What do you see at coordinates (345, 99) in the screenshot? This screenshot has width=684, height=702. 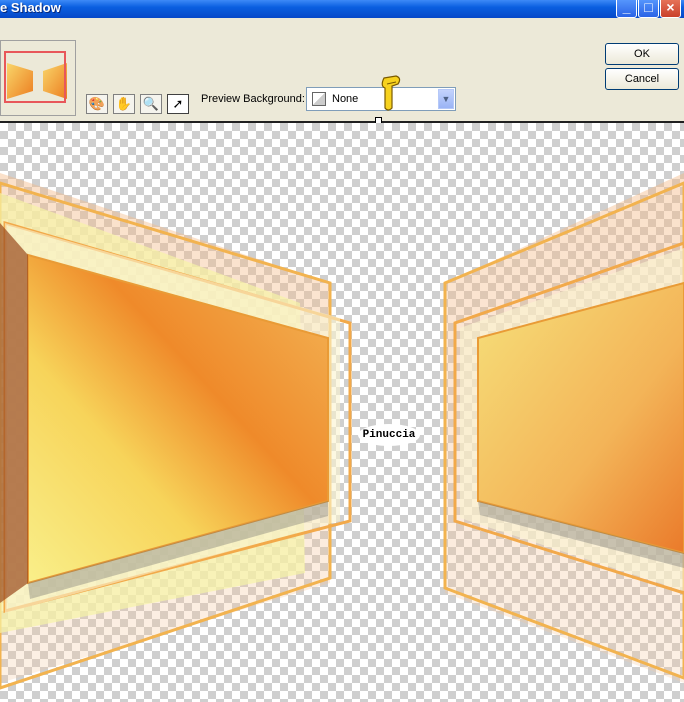 I see `preview-background-value: None` at bounding box center [345, 99].